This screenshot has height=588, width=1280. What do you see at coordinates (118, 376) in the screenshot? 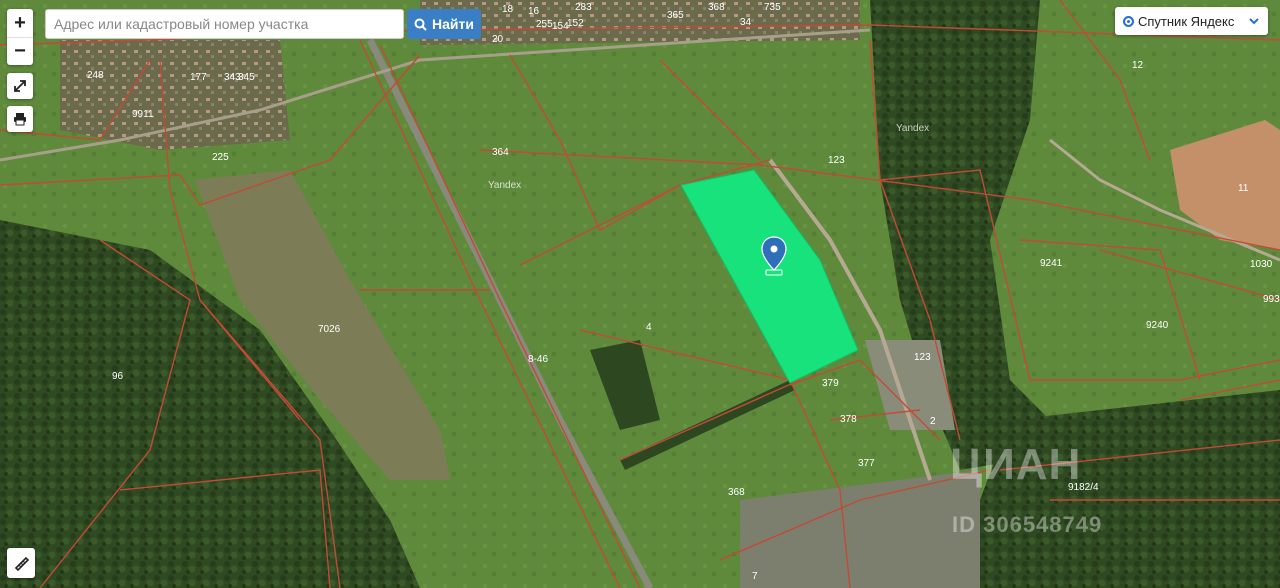
I see `parcel-label: 96` at bounding box center [118, 376].